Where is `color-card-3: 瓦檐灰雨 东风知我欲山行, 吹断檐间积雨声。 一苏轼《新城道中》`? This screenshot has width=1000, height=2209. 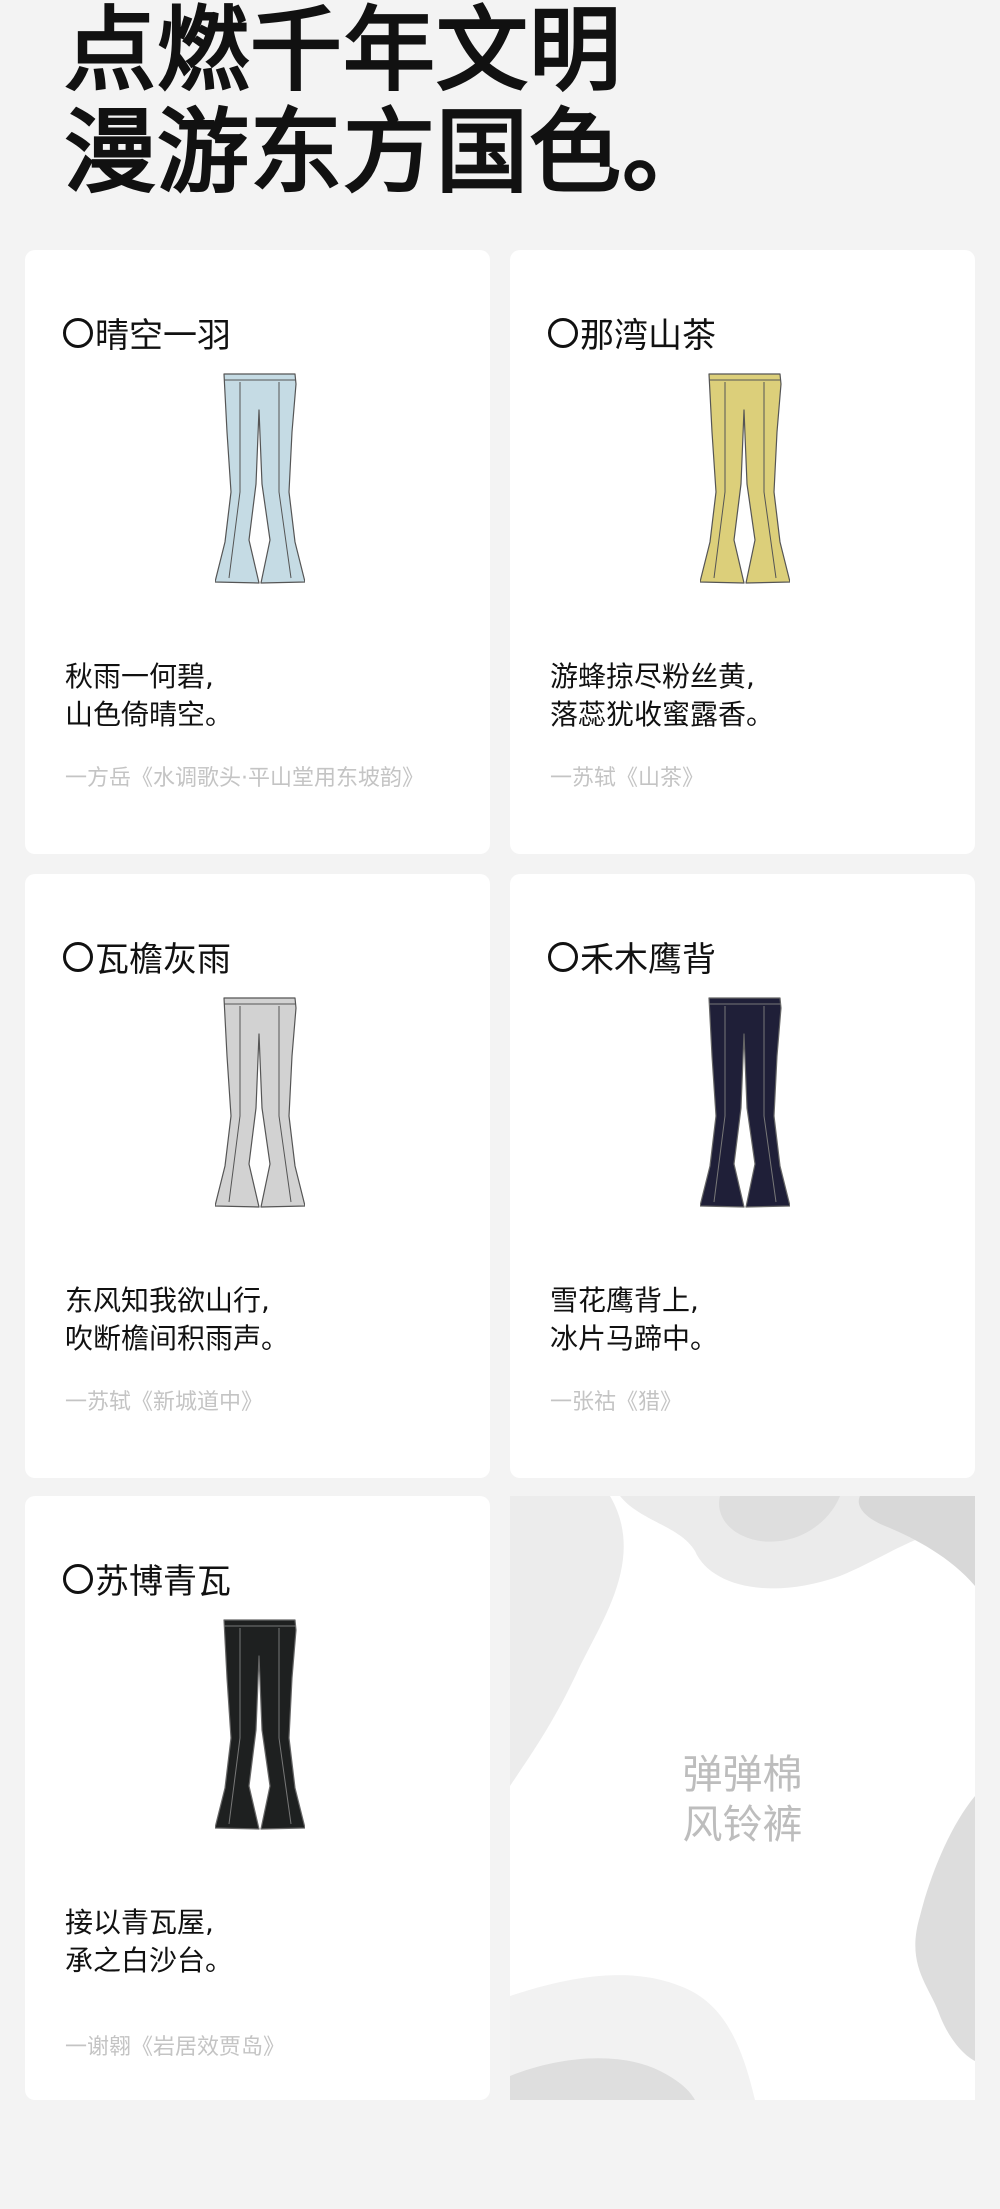 color-card-3: 瓦檐灰雨 东风知我欲山行, 吹断檐间积雨声。 一苏轼《新城道中》 is located at coordinates (257, 1176).